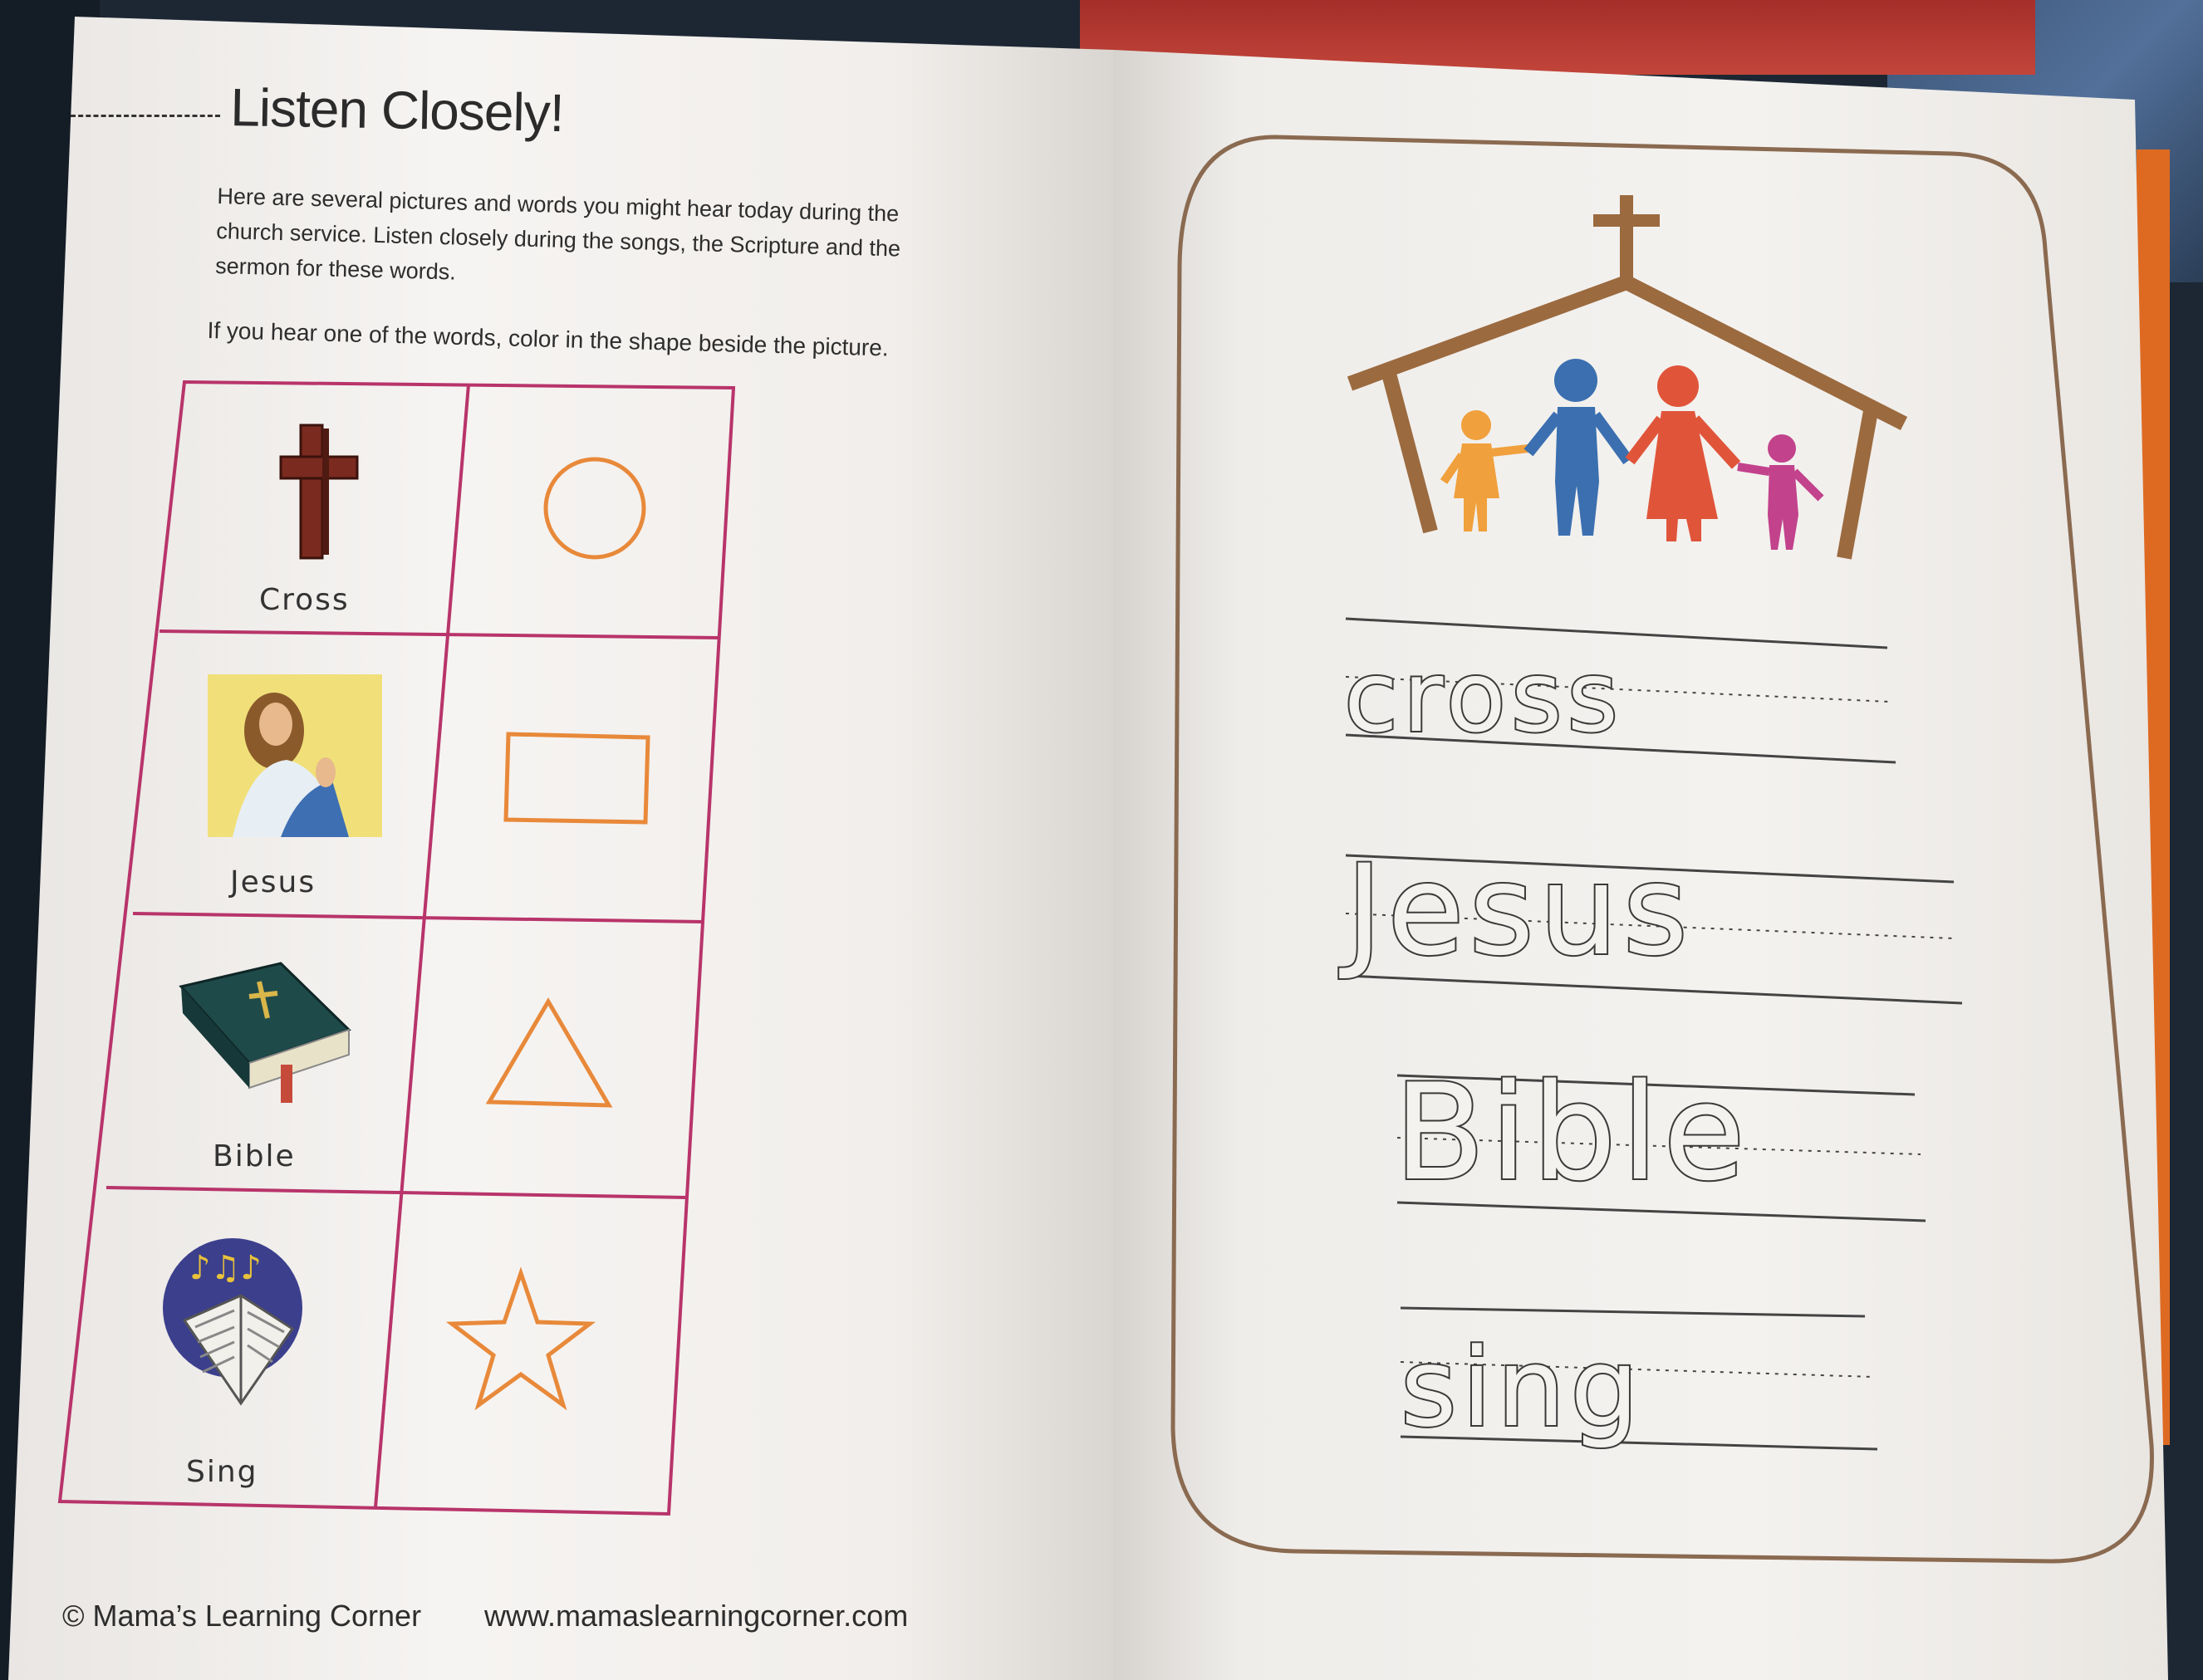 This screenshot has width=2203, height=1680. I want to click on church-family-icon, so click(1627, 377).